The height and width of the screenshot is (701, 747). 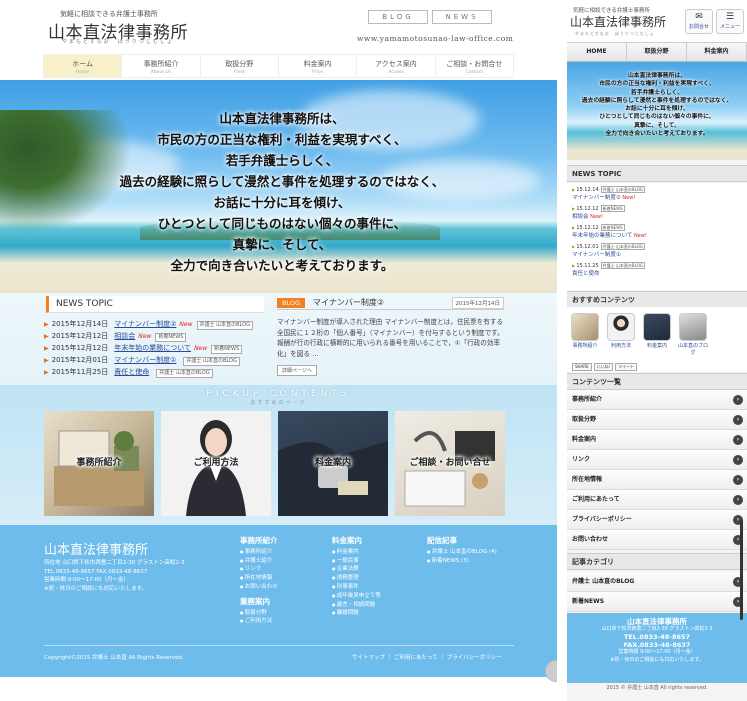 I want to click on scrollbar, so click(x=741, y=570).